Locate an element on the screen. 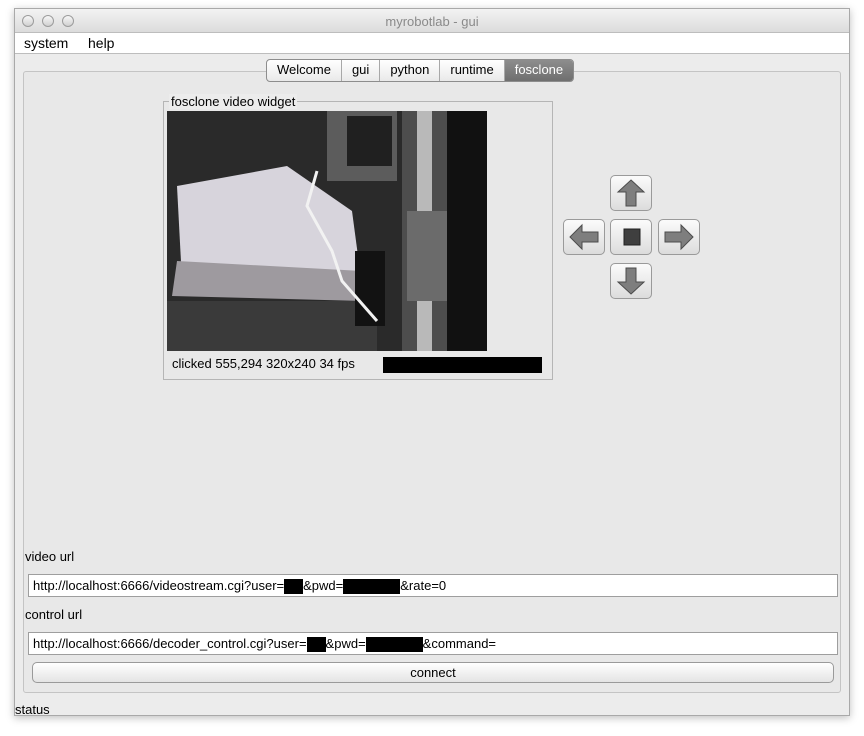 This screenshot has height=736, width=864. tab-welcome: Welcome is located at coordinates (304, 70).